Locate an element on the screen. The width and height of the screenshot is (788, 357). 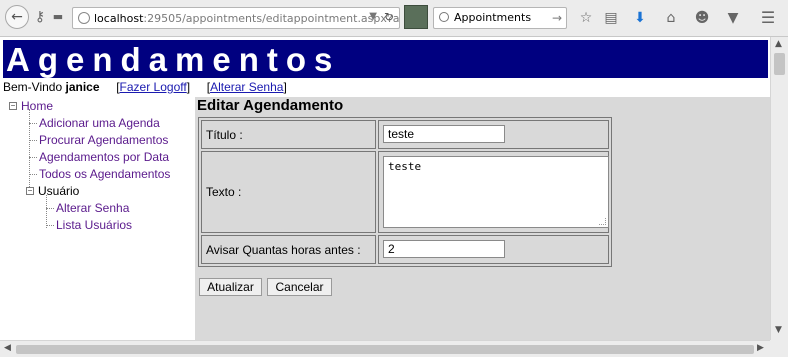
welcome-user: janice is located at coordinates (82, 87).